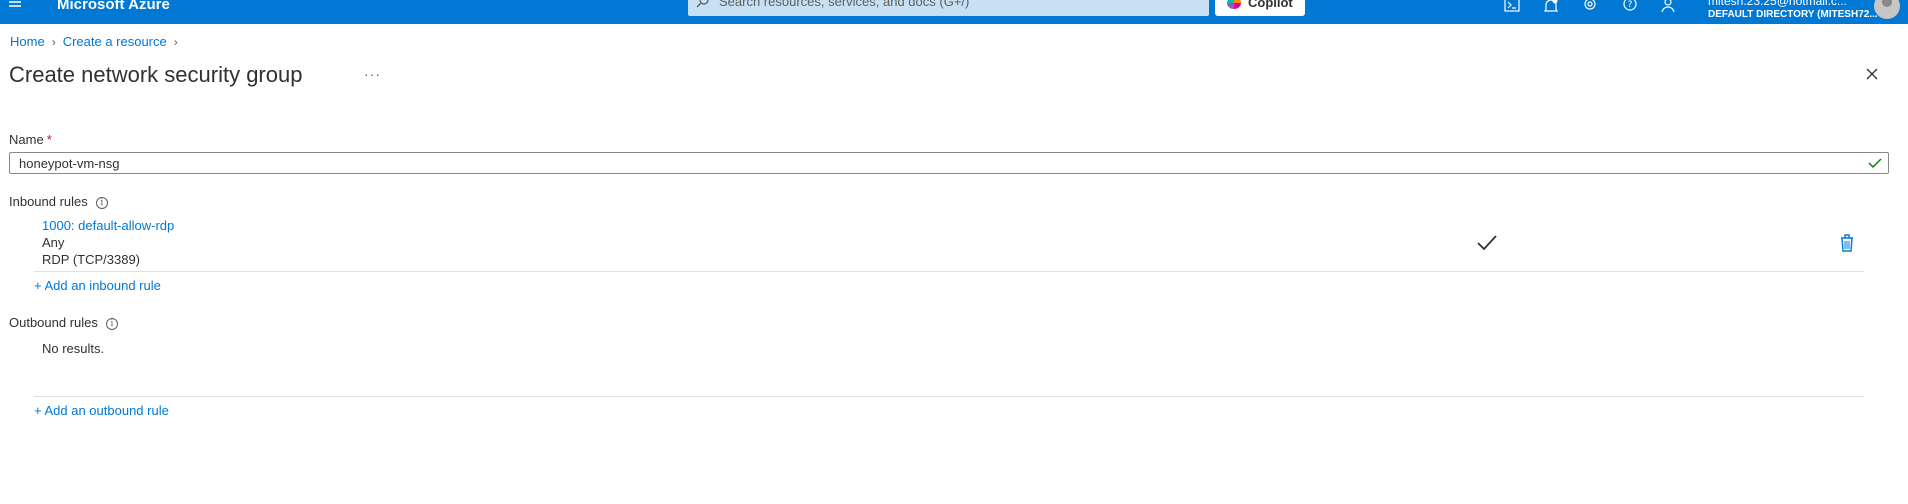 The height and width of the screenshot is (504, 1908). What do you see at coordinates (156, 74) in the screenshot?
I see `page-title: Create network security group` at bounding box center [156, 74].